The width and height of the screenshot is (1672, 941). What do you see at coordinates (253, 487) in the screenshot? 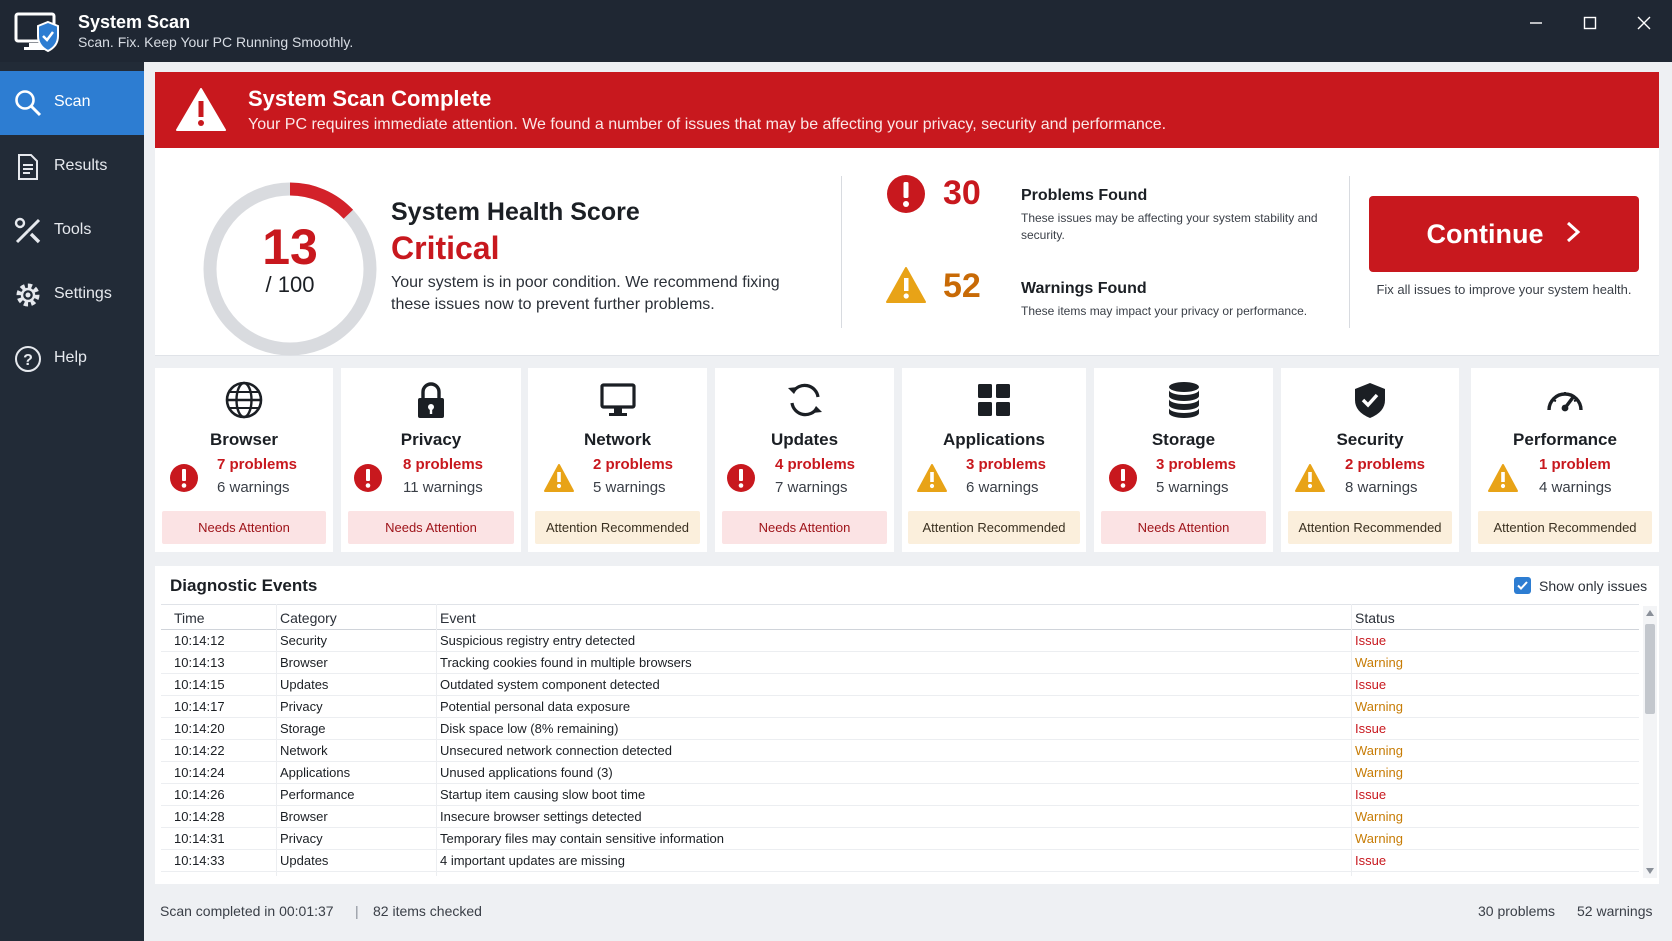
I see `category-warnings: 6 warnings` at bounding box center [253, 487].